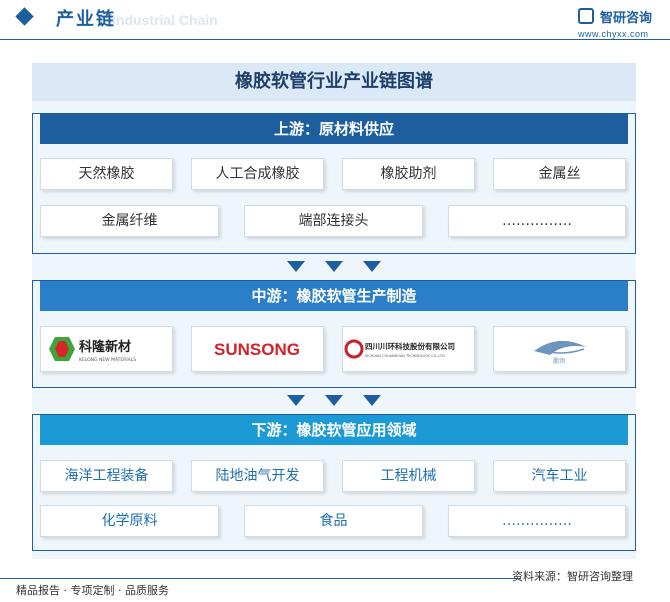  I want to click on kelong-logo-icon: 科隆新材 KELONG NEW MATERIALS, so click(92, 350).